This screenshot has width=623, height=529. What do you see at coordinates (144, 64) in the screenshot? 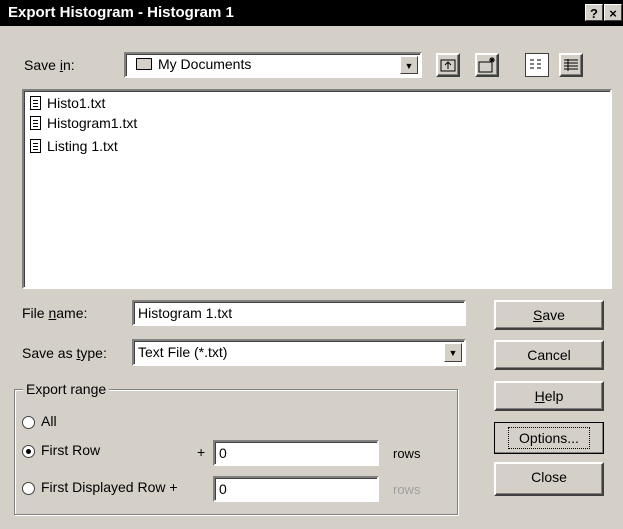
I see `folder-icon` at bounding box center [144, 64].